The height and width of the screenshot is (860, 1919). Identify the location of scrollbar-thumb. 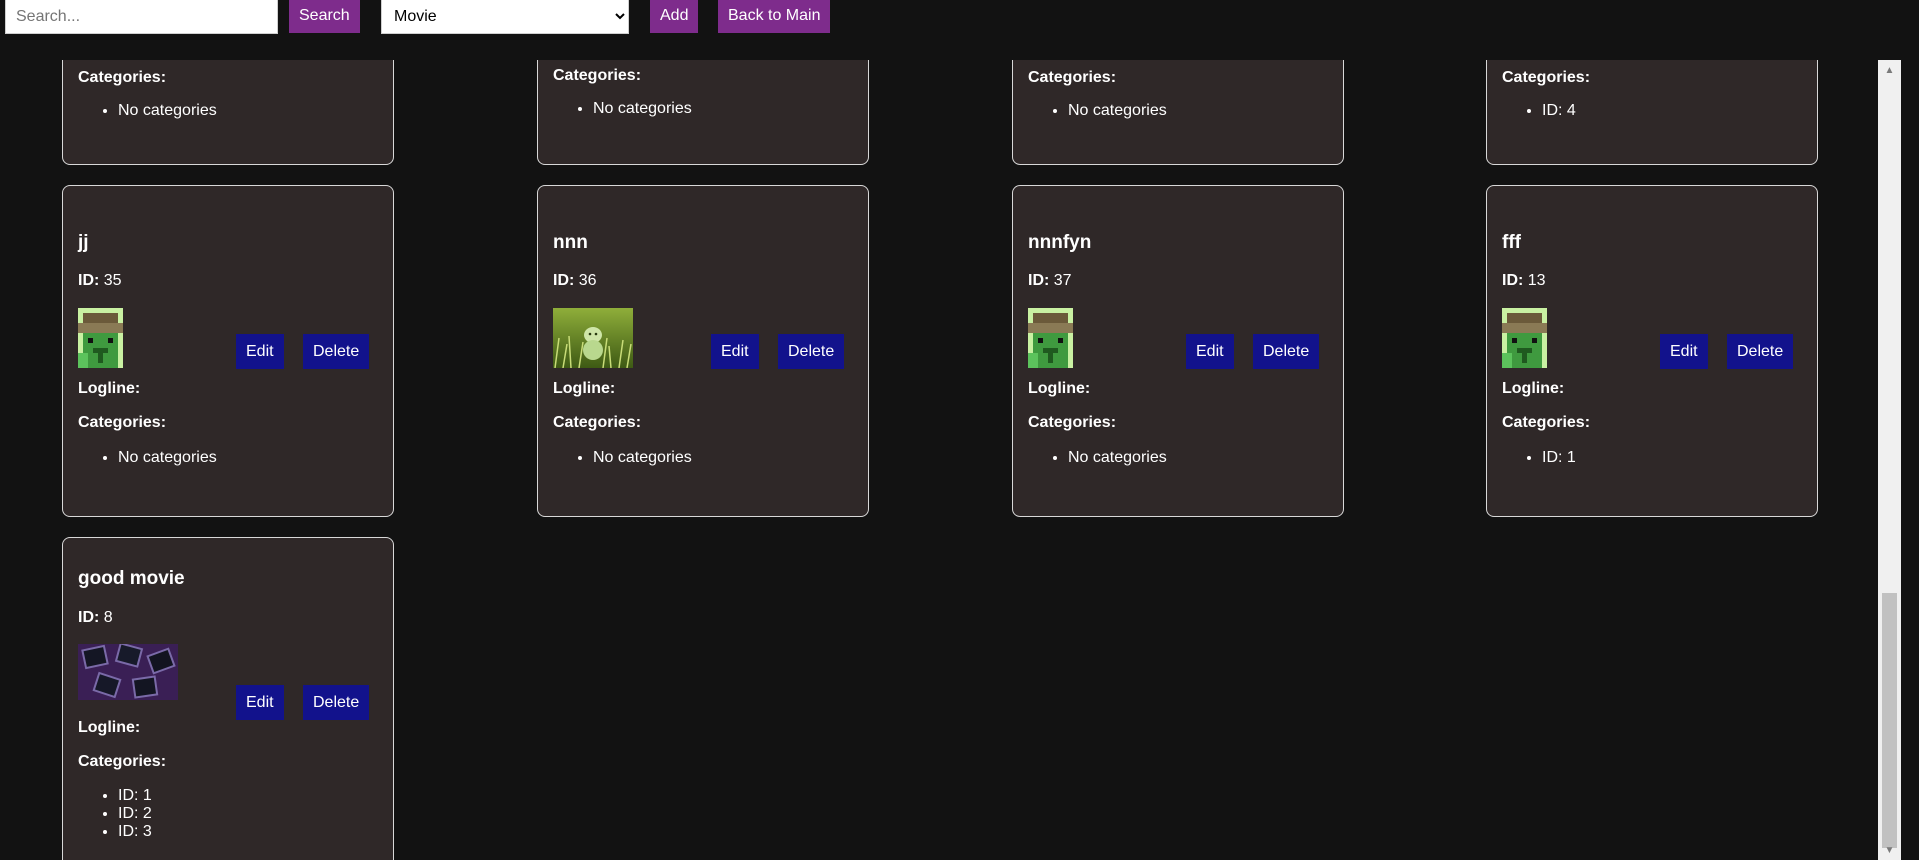
(1889, 720).